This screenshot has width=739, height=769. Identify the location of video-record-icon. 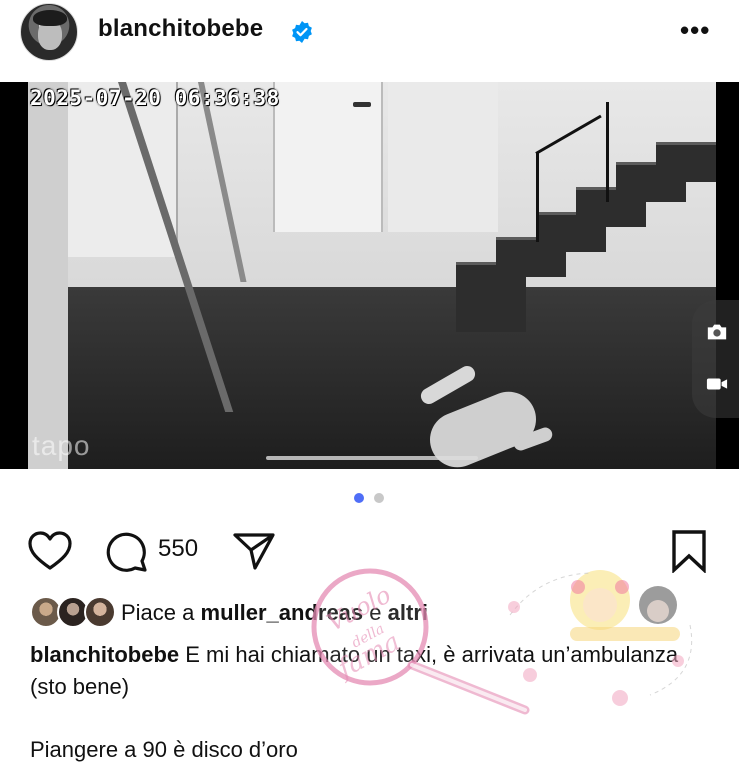
(717, 384).